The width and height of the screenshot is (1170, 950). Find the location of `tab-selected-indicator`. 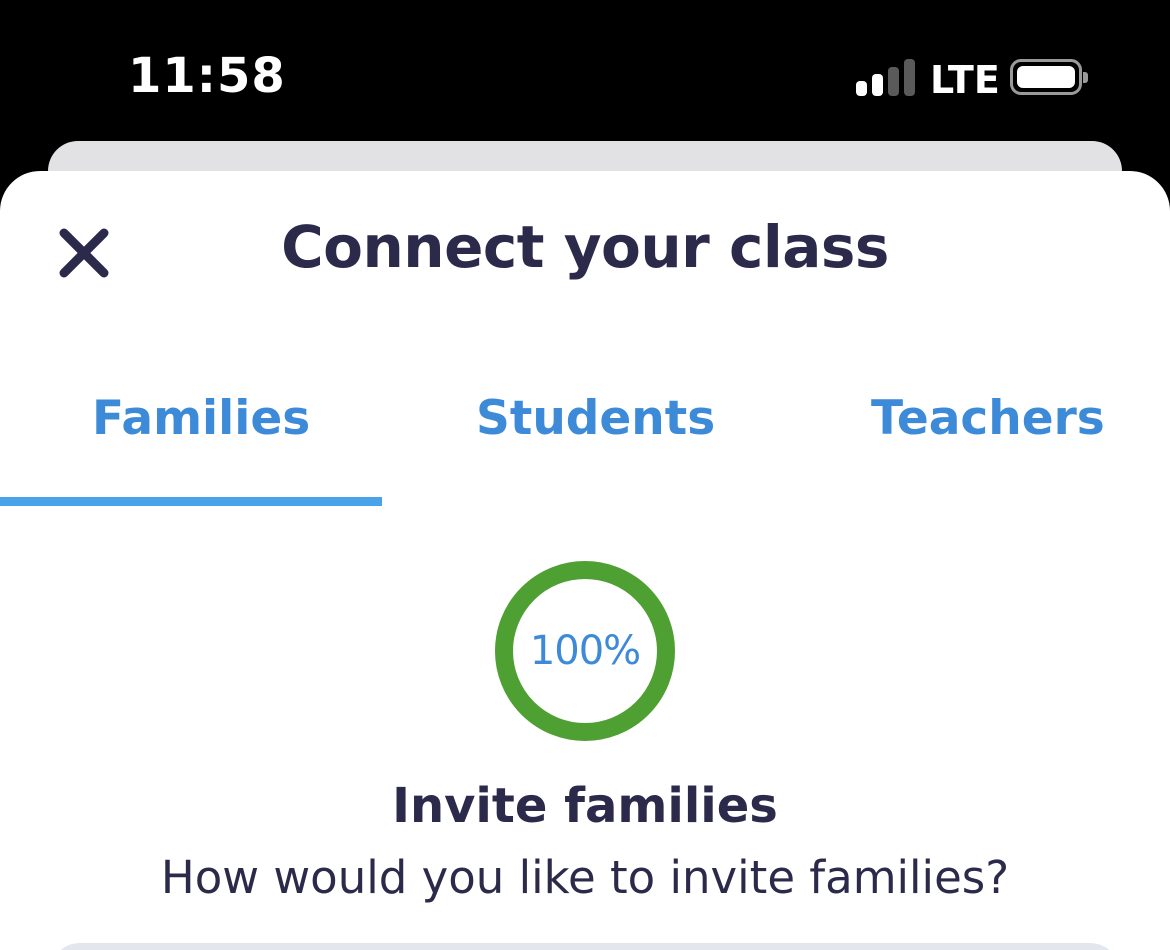

tab-selected-indicator is located at coordinates (191, 501).